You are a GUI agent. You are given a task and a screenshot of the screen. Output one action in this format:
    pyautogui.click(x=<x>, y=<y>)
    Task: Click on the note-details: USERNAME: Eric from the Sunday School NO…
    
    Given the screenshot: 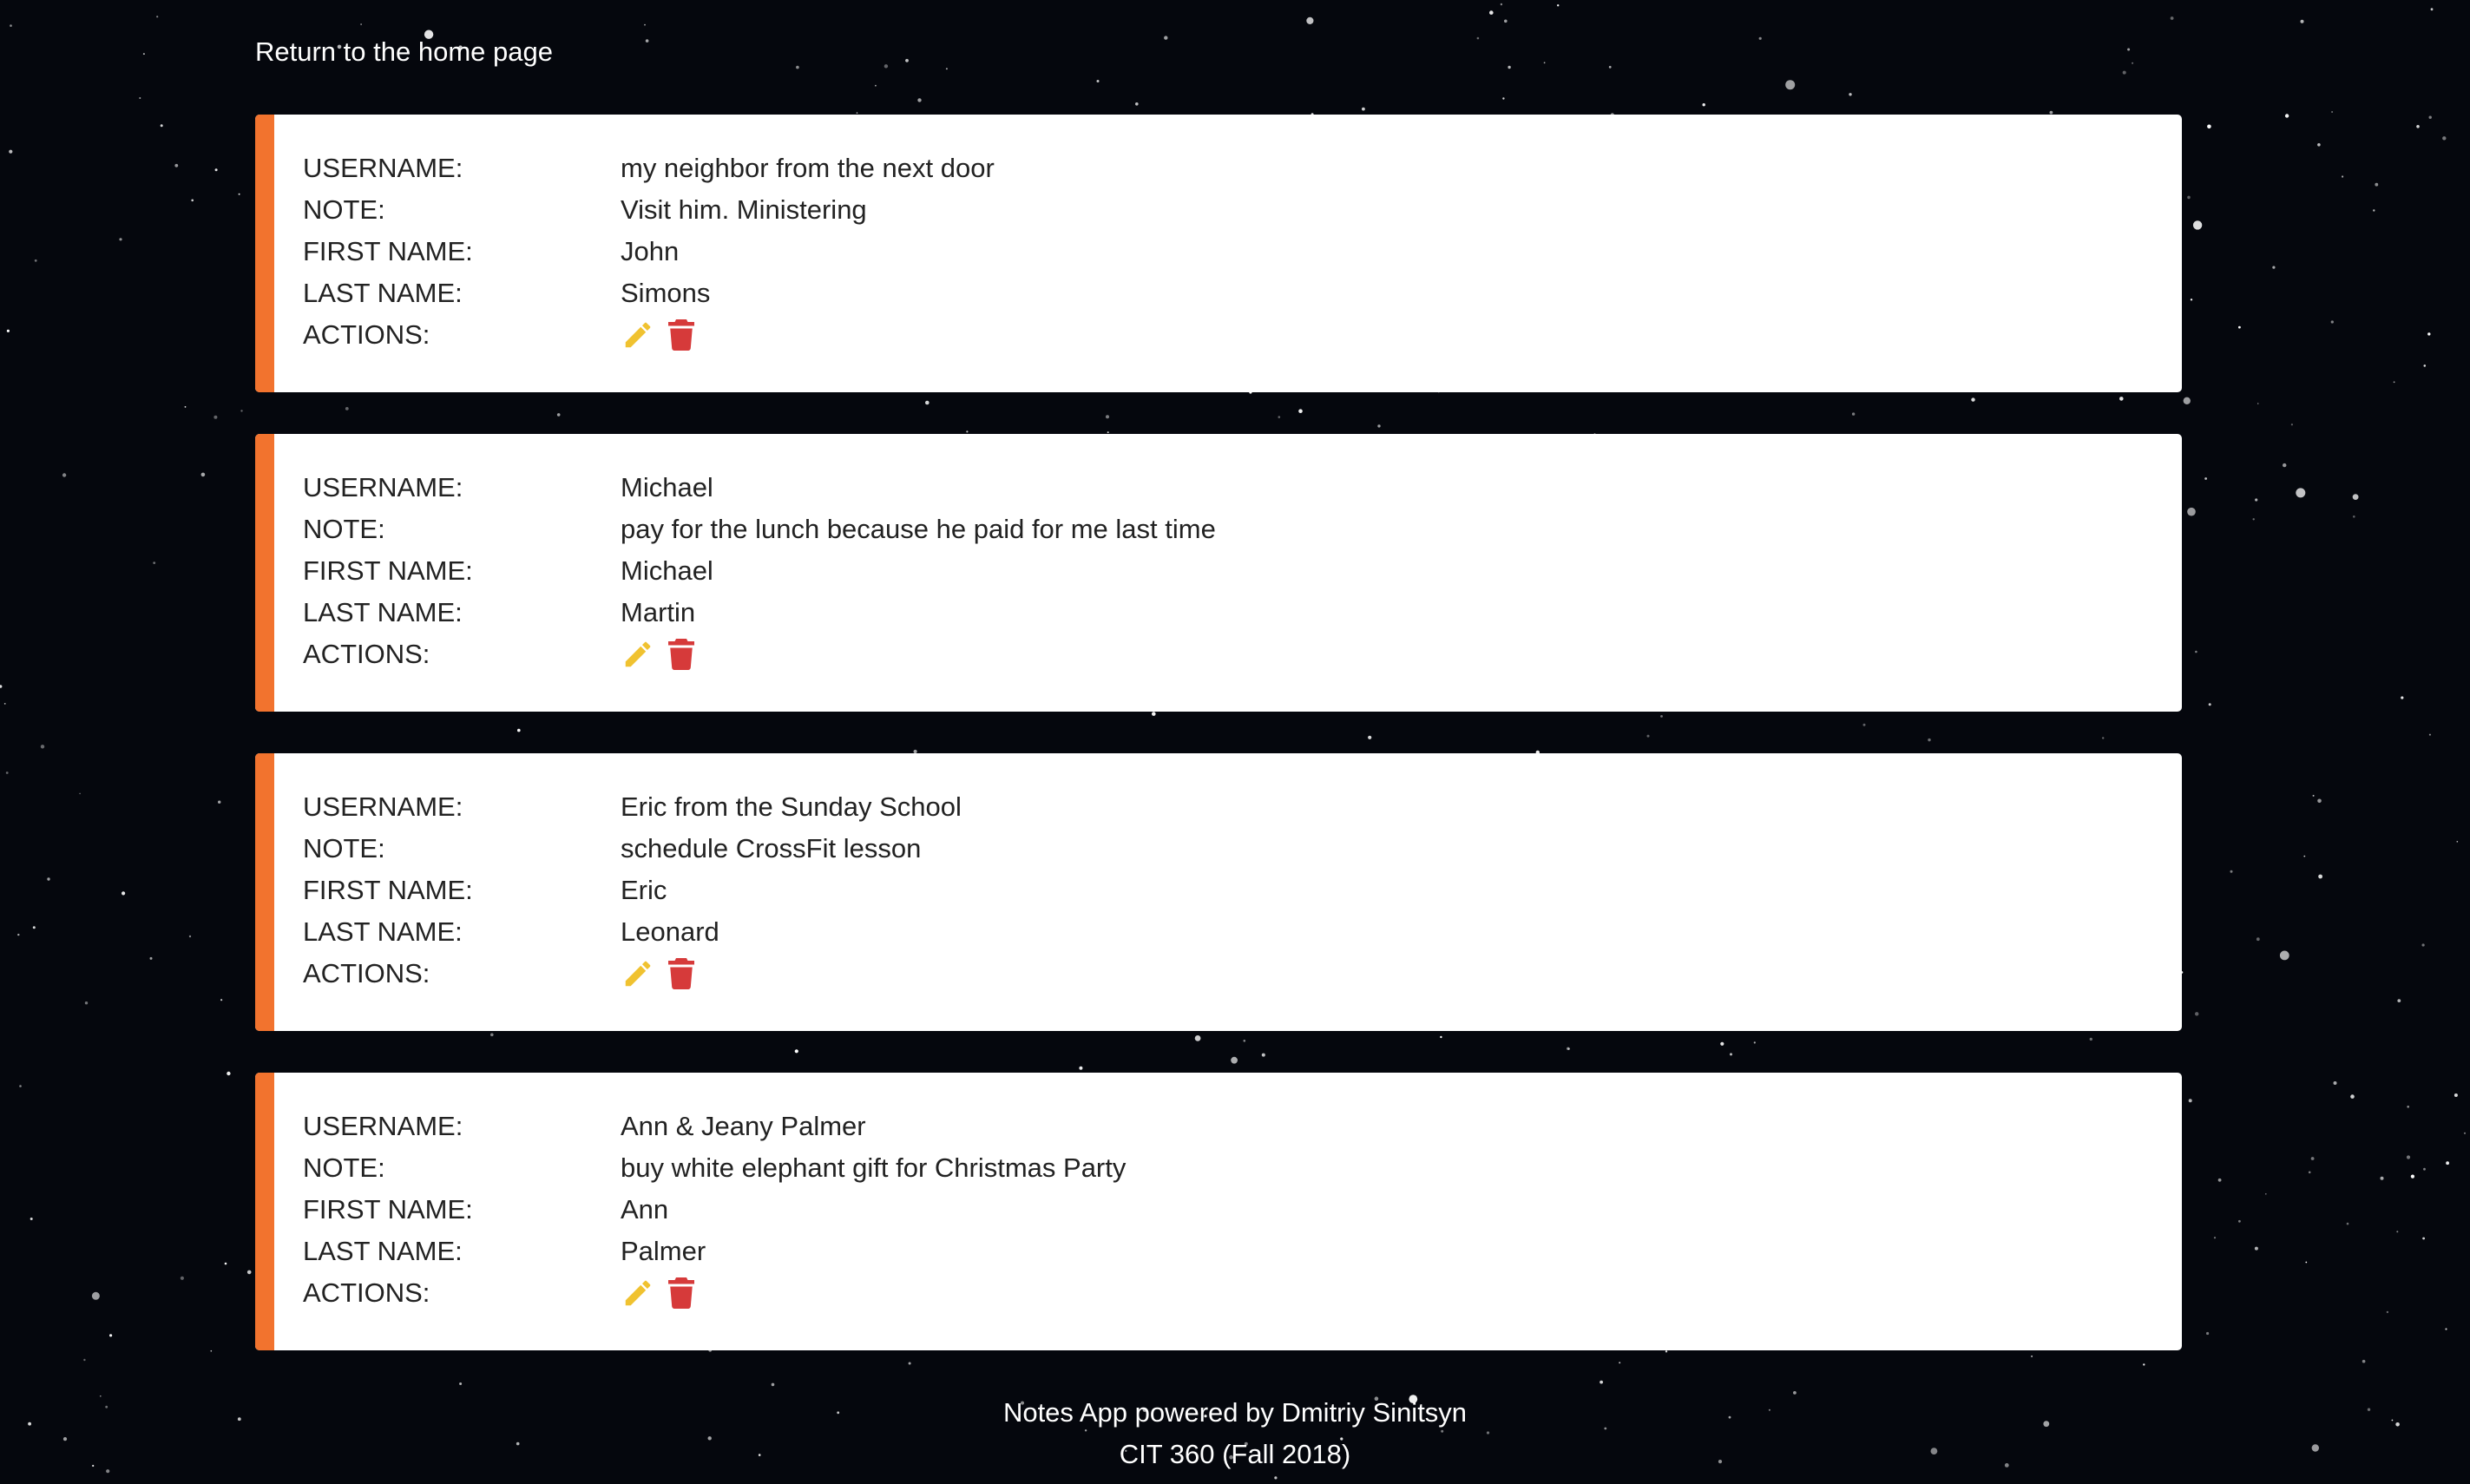 What is the action you would take?
    pyautogui.click(x=632, y=891)
    